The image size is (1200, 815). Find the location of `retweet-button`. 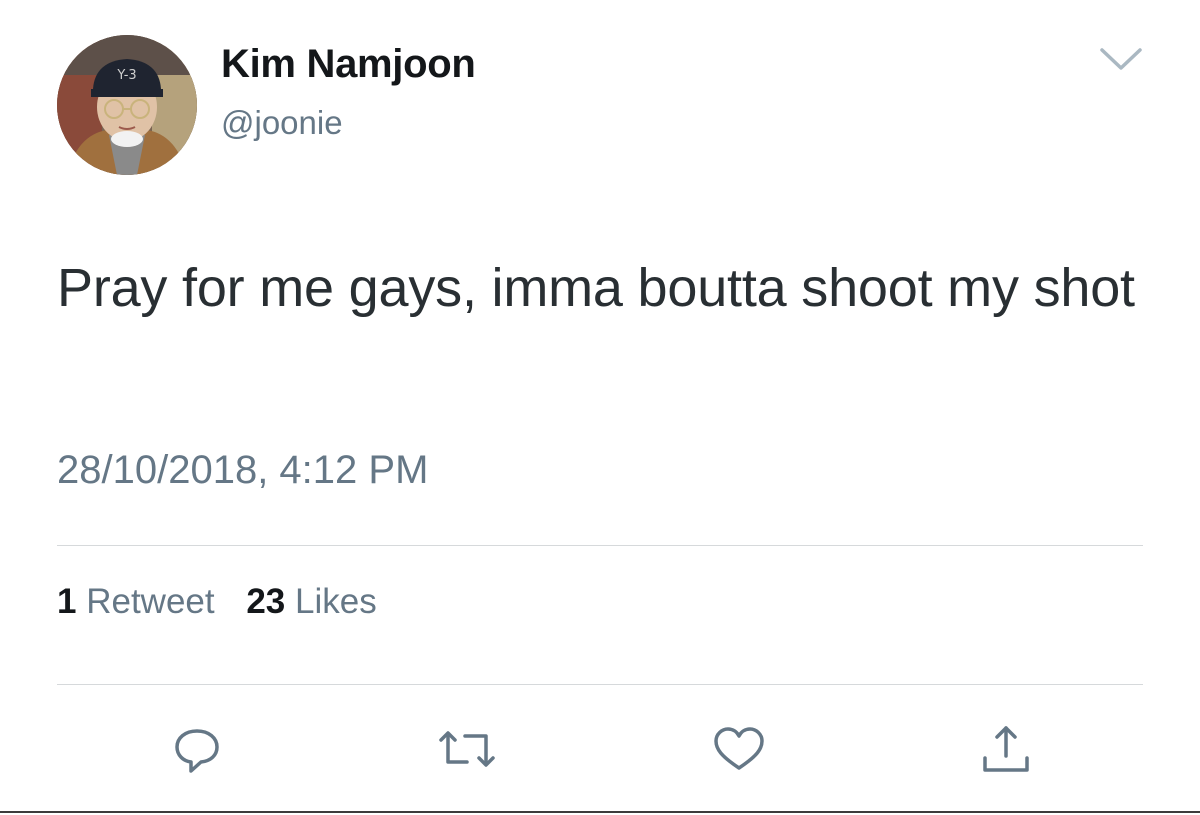

retweet-button is located at coordinates (467, 750).